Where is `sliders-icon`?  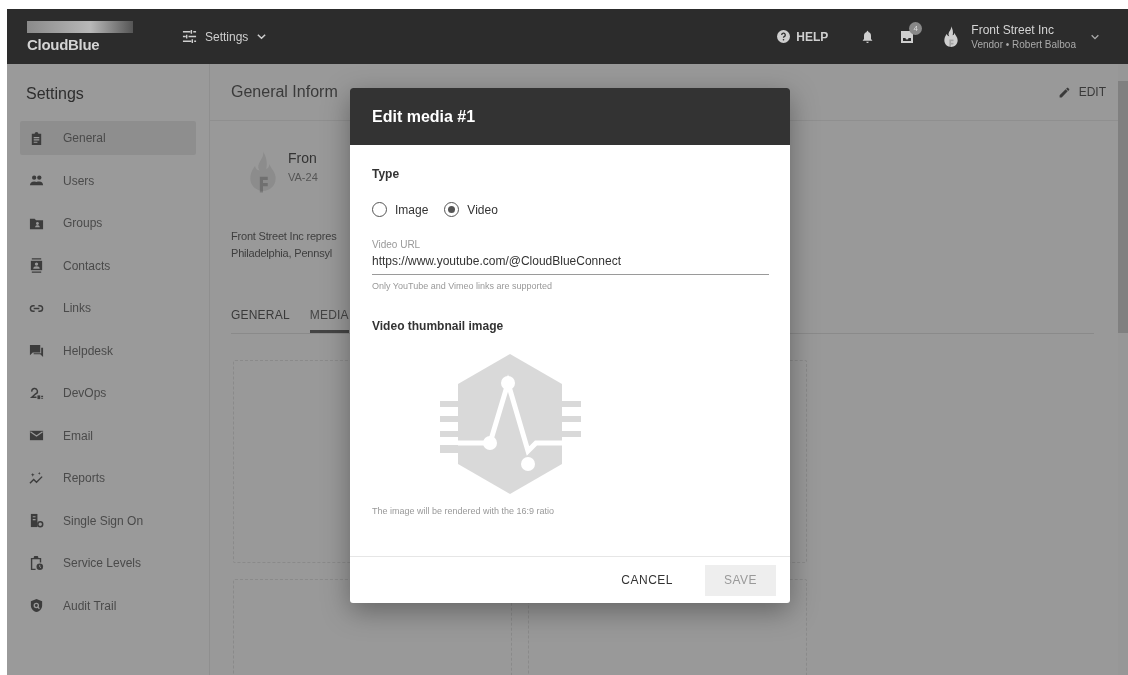
sliders-icon is located at coordinates (189, 36).